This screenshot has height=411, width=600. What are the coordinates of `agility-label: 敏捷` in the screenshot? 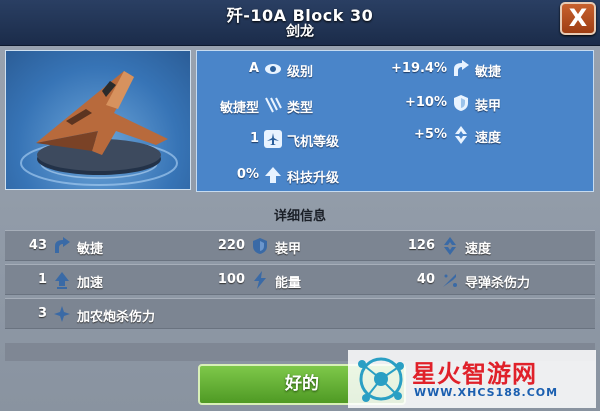 It's located at (90, 249).